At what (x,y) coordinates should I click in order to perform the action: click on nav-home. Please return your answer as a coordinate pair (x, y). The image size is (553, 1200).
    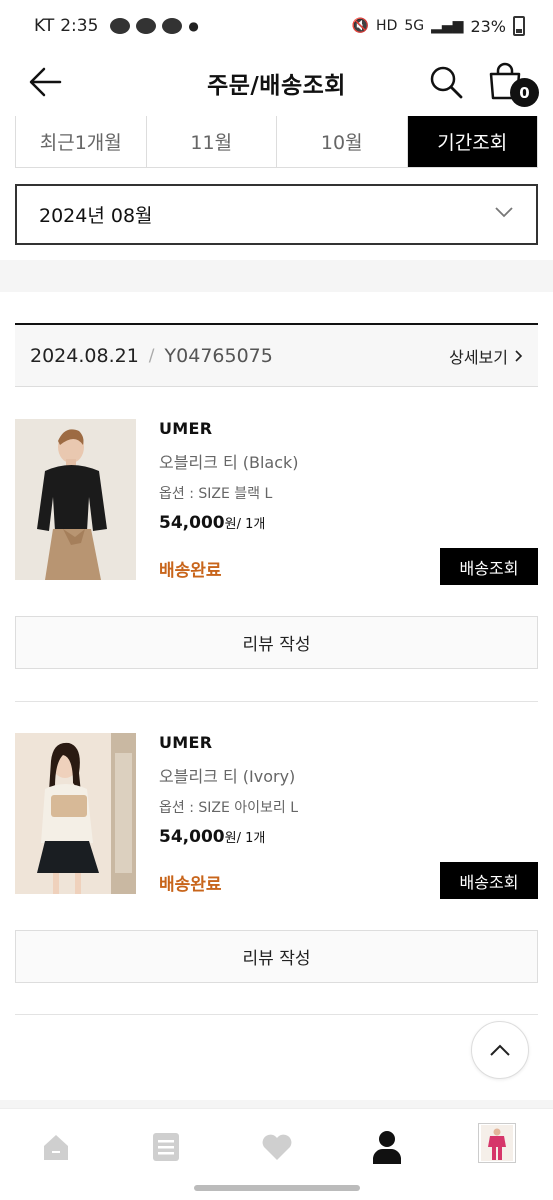
    Looking at the image, I should click on (56, 1147).